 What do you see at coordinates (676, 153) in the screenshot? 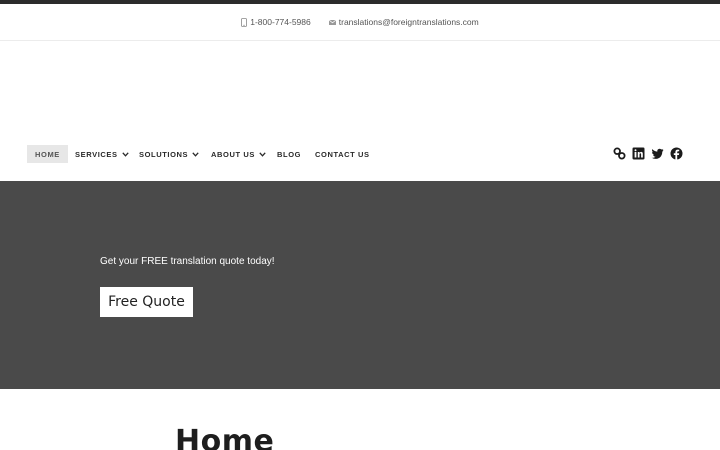
I see `facebook-icon` at bounding box center [676, 153].